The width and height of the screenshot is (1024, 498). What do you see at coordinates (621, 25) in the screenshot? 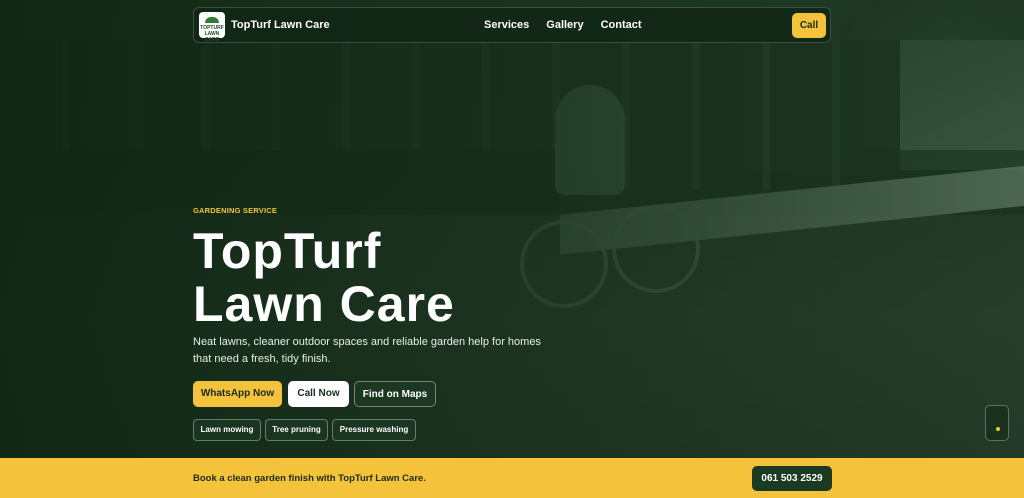
I see `nav-link-contact: Contact` at bounding box center [621, 25].